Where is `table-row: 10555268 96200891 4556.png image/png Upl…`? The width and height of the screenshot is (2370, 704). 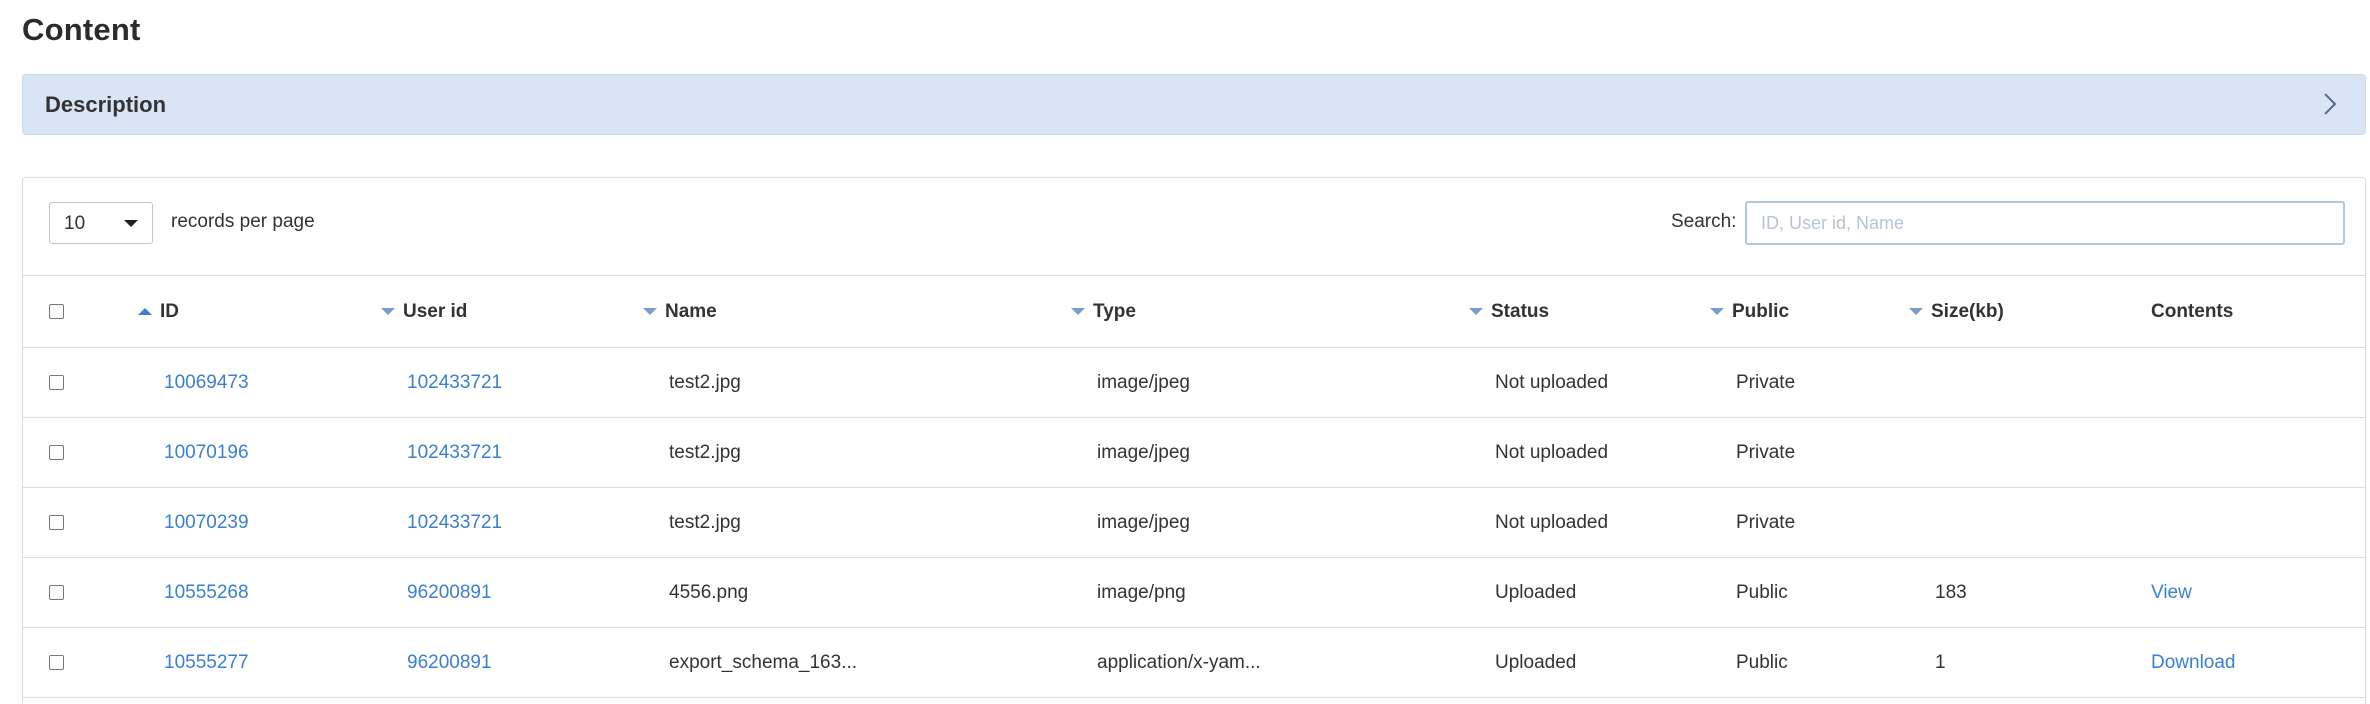
table-row: 10555268 96200891 4556.png image/png Upl… is located at coordinates (1194, 593).